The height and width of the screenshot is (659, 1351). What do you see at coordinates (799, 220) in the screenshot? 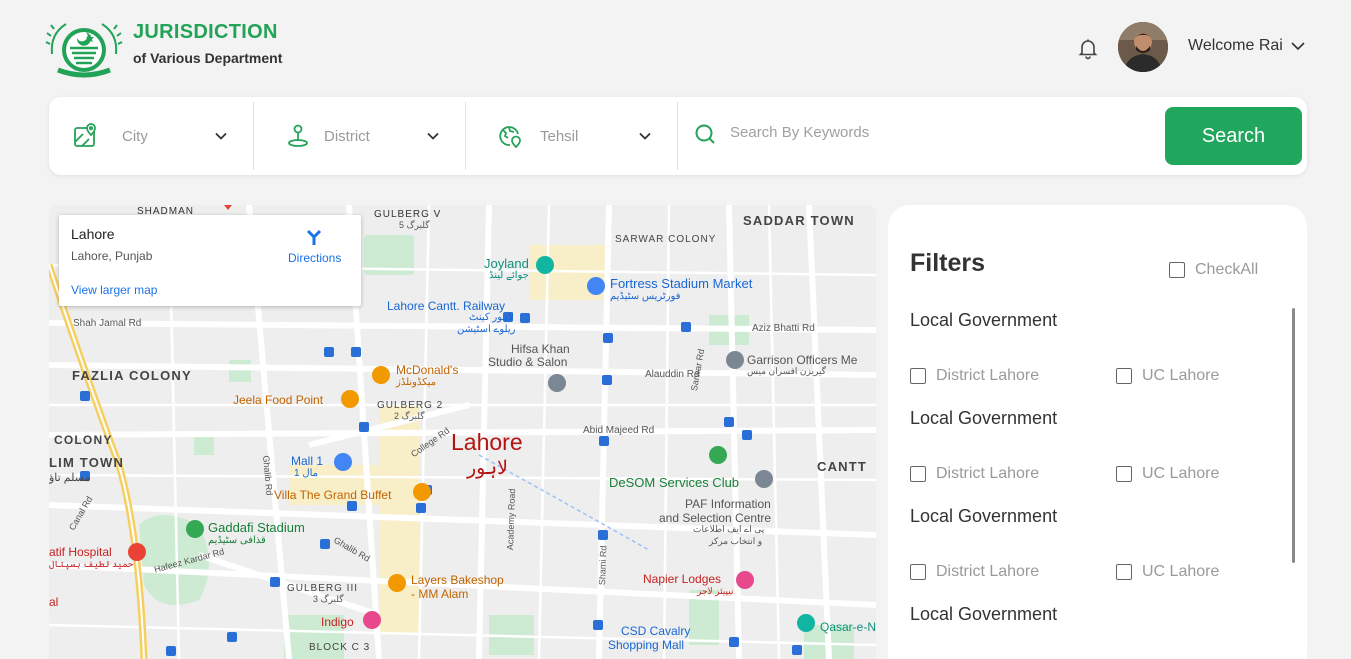
I see `map-label: SADDAR TOWN` at bounding box center [799, 220].